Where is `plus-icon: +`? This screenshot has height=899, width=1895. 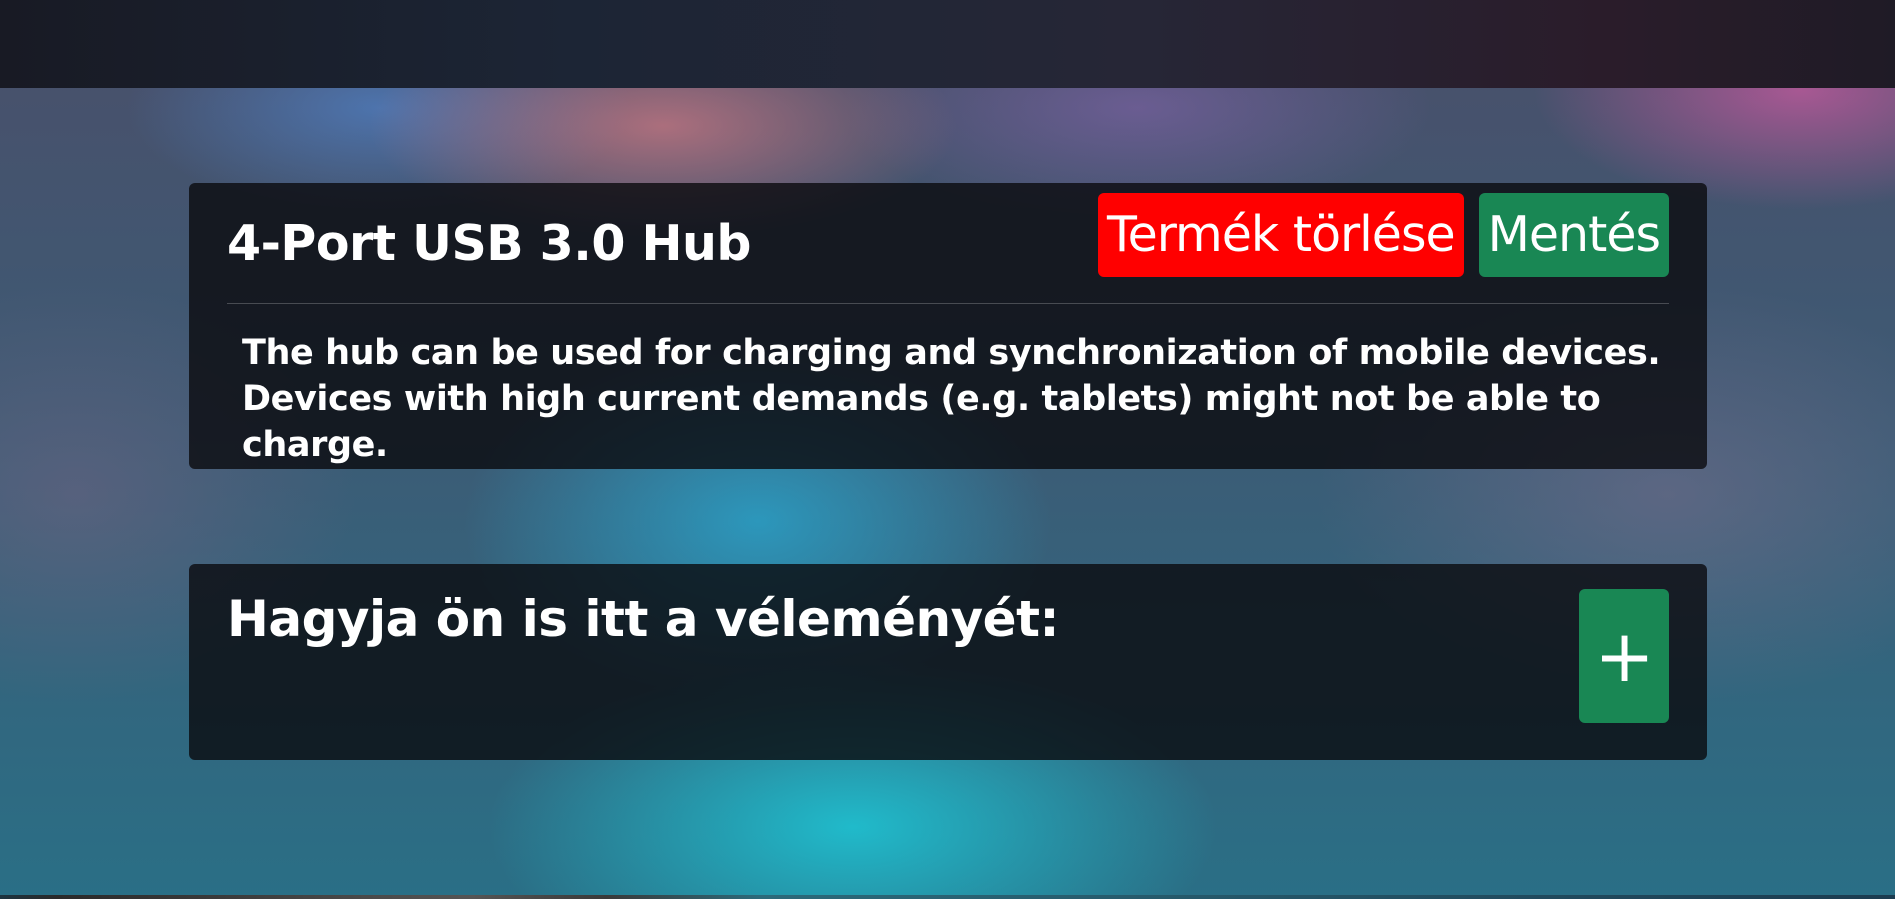
plus-icon: + is located at coordinates (1624, 656).